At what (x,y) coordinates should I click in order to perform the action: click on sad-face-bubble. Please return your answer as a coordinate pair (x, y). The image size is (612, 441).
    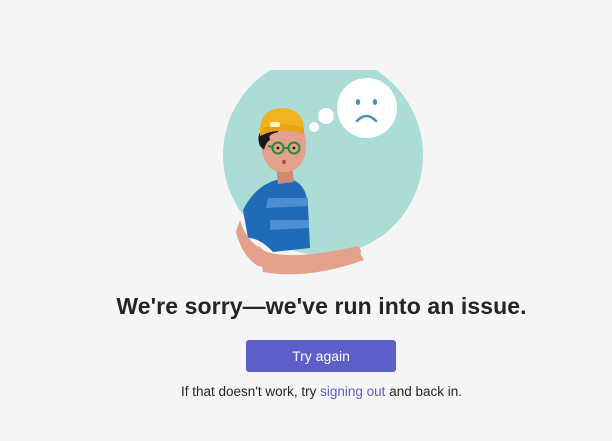
    Looking at the image, I should click on (367, 108).